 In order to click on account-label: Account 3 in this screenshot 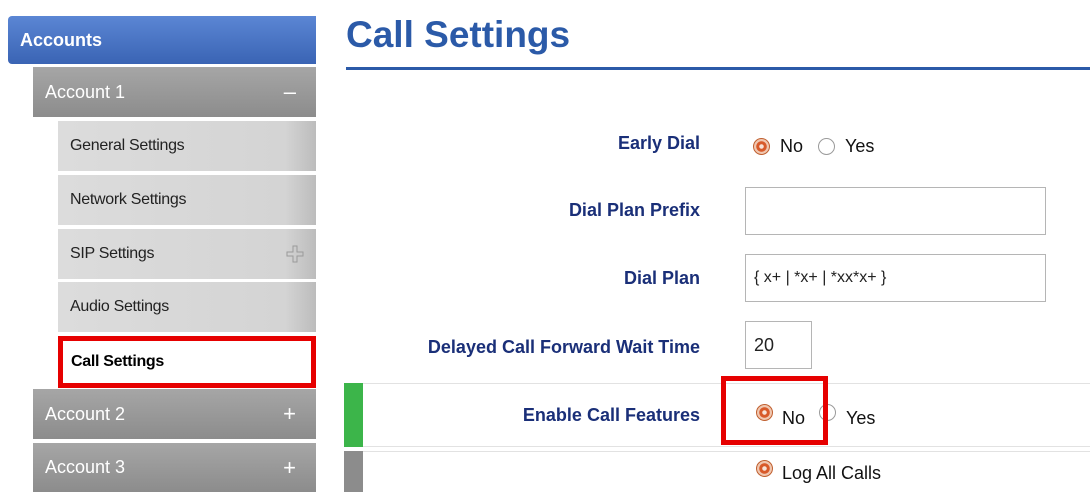, I will do `click(85, 467)`.